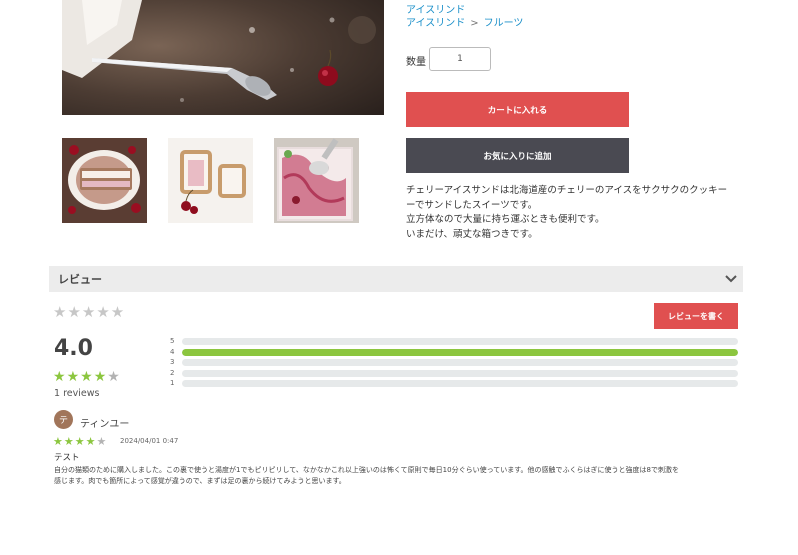  I want to click on reviewer-name: ティンユー, so click(105, 424).